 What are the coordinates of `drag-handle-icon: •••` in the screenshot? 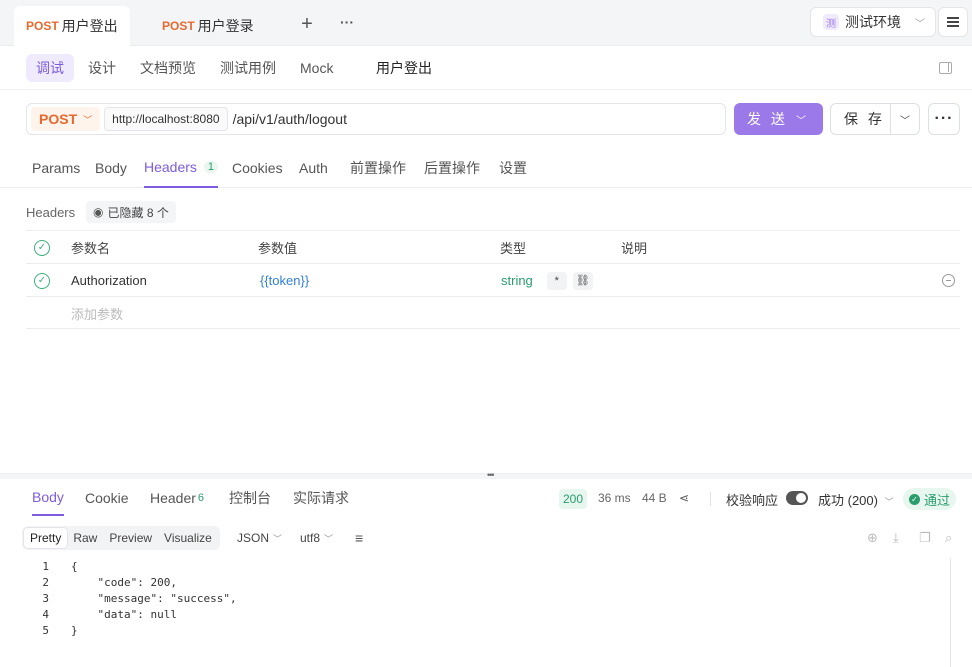 It's located at (491, 475).